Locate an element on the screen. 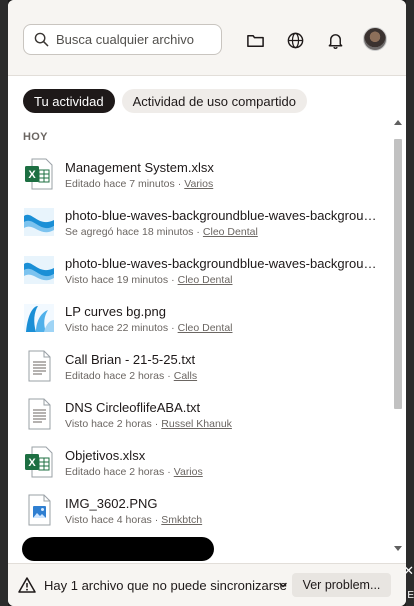 This screenshot has height=606, width=414. globe-icon is located at coordinates (295, 40).